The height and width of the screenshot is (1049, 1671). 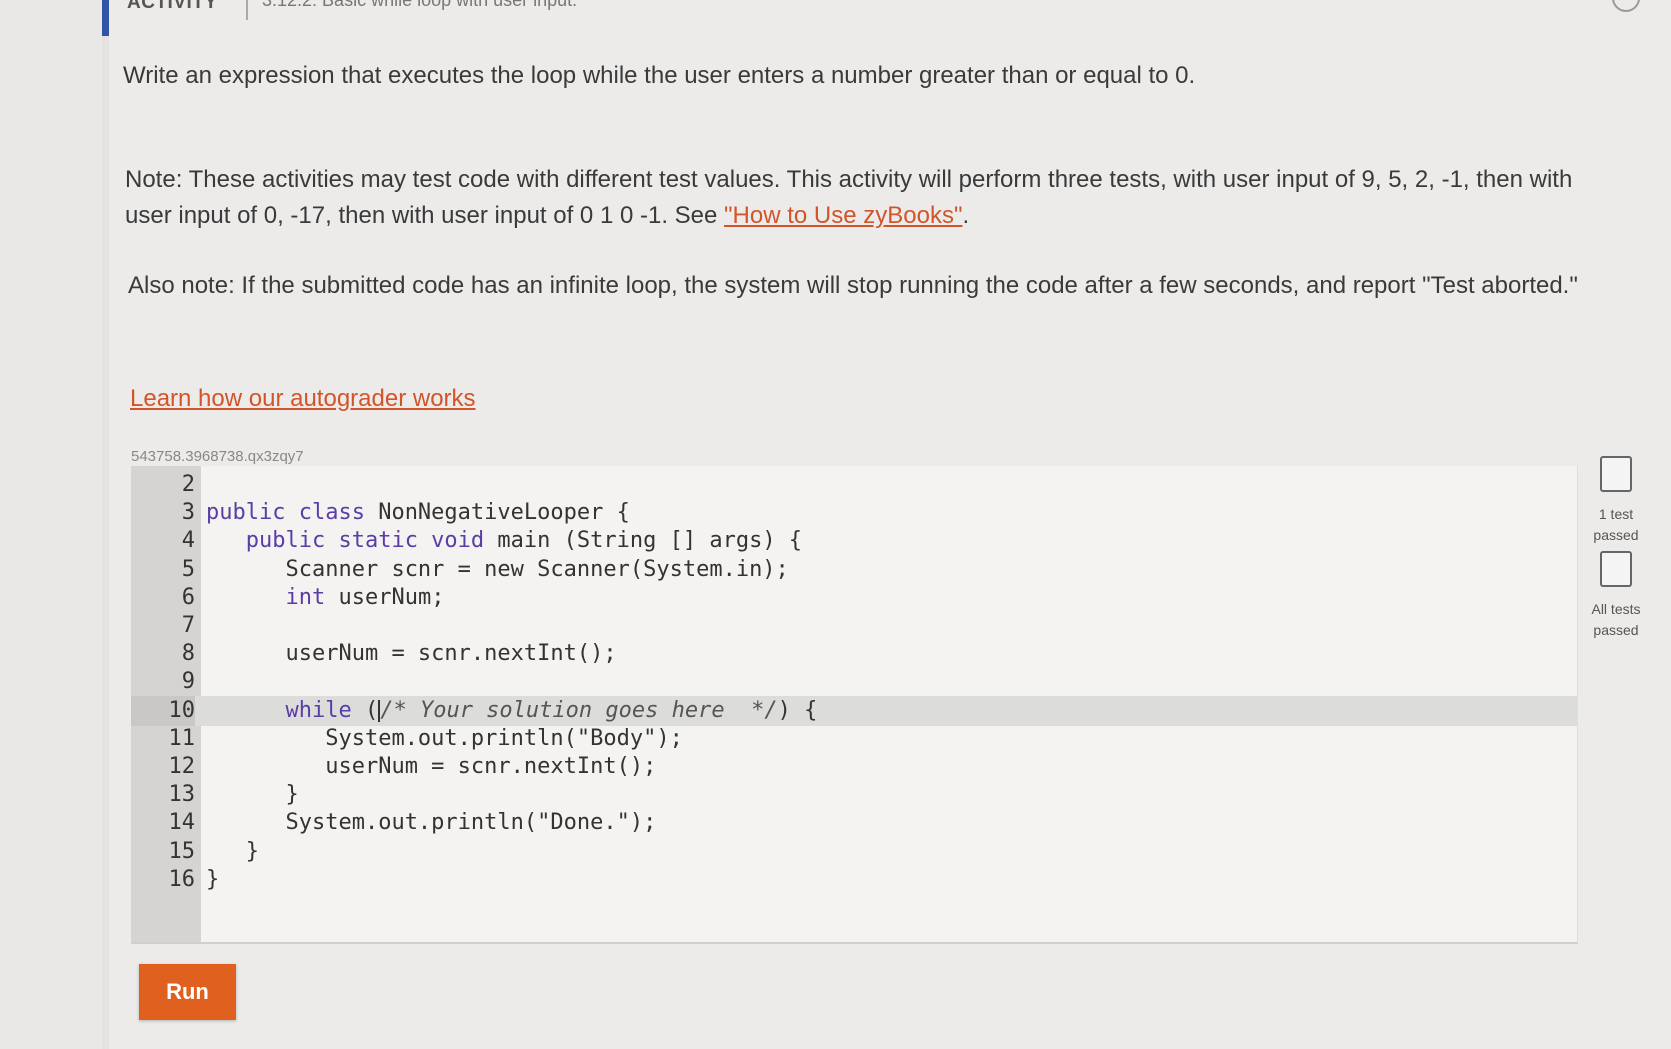 What do you see at coordinates (854, 654) in the screenshot?
I see `code-line: 8 userNum = scnr.nextInt();` at bounding box center [854, 654].